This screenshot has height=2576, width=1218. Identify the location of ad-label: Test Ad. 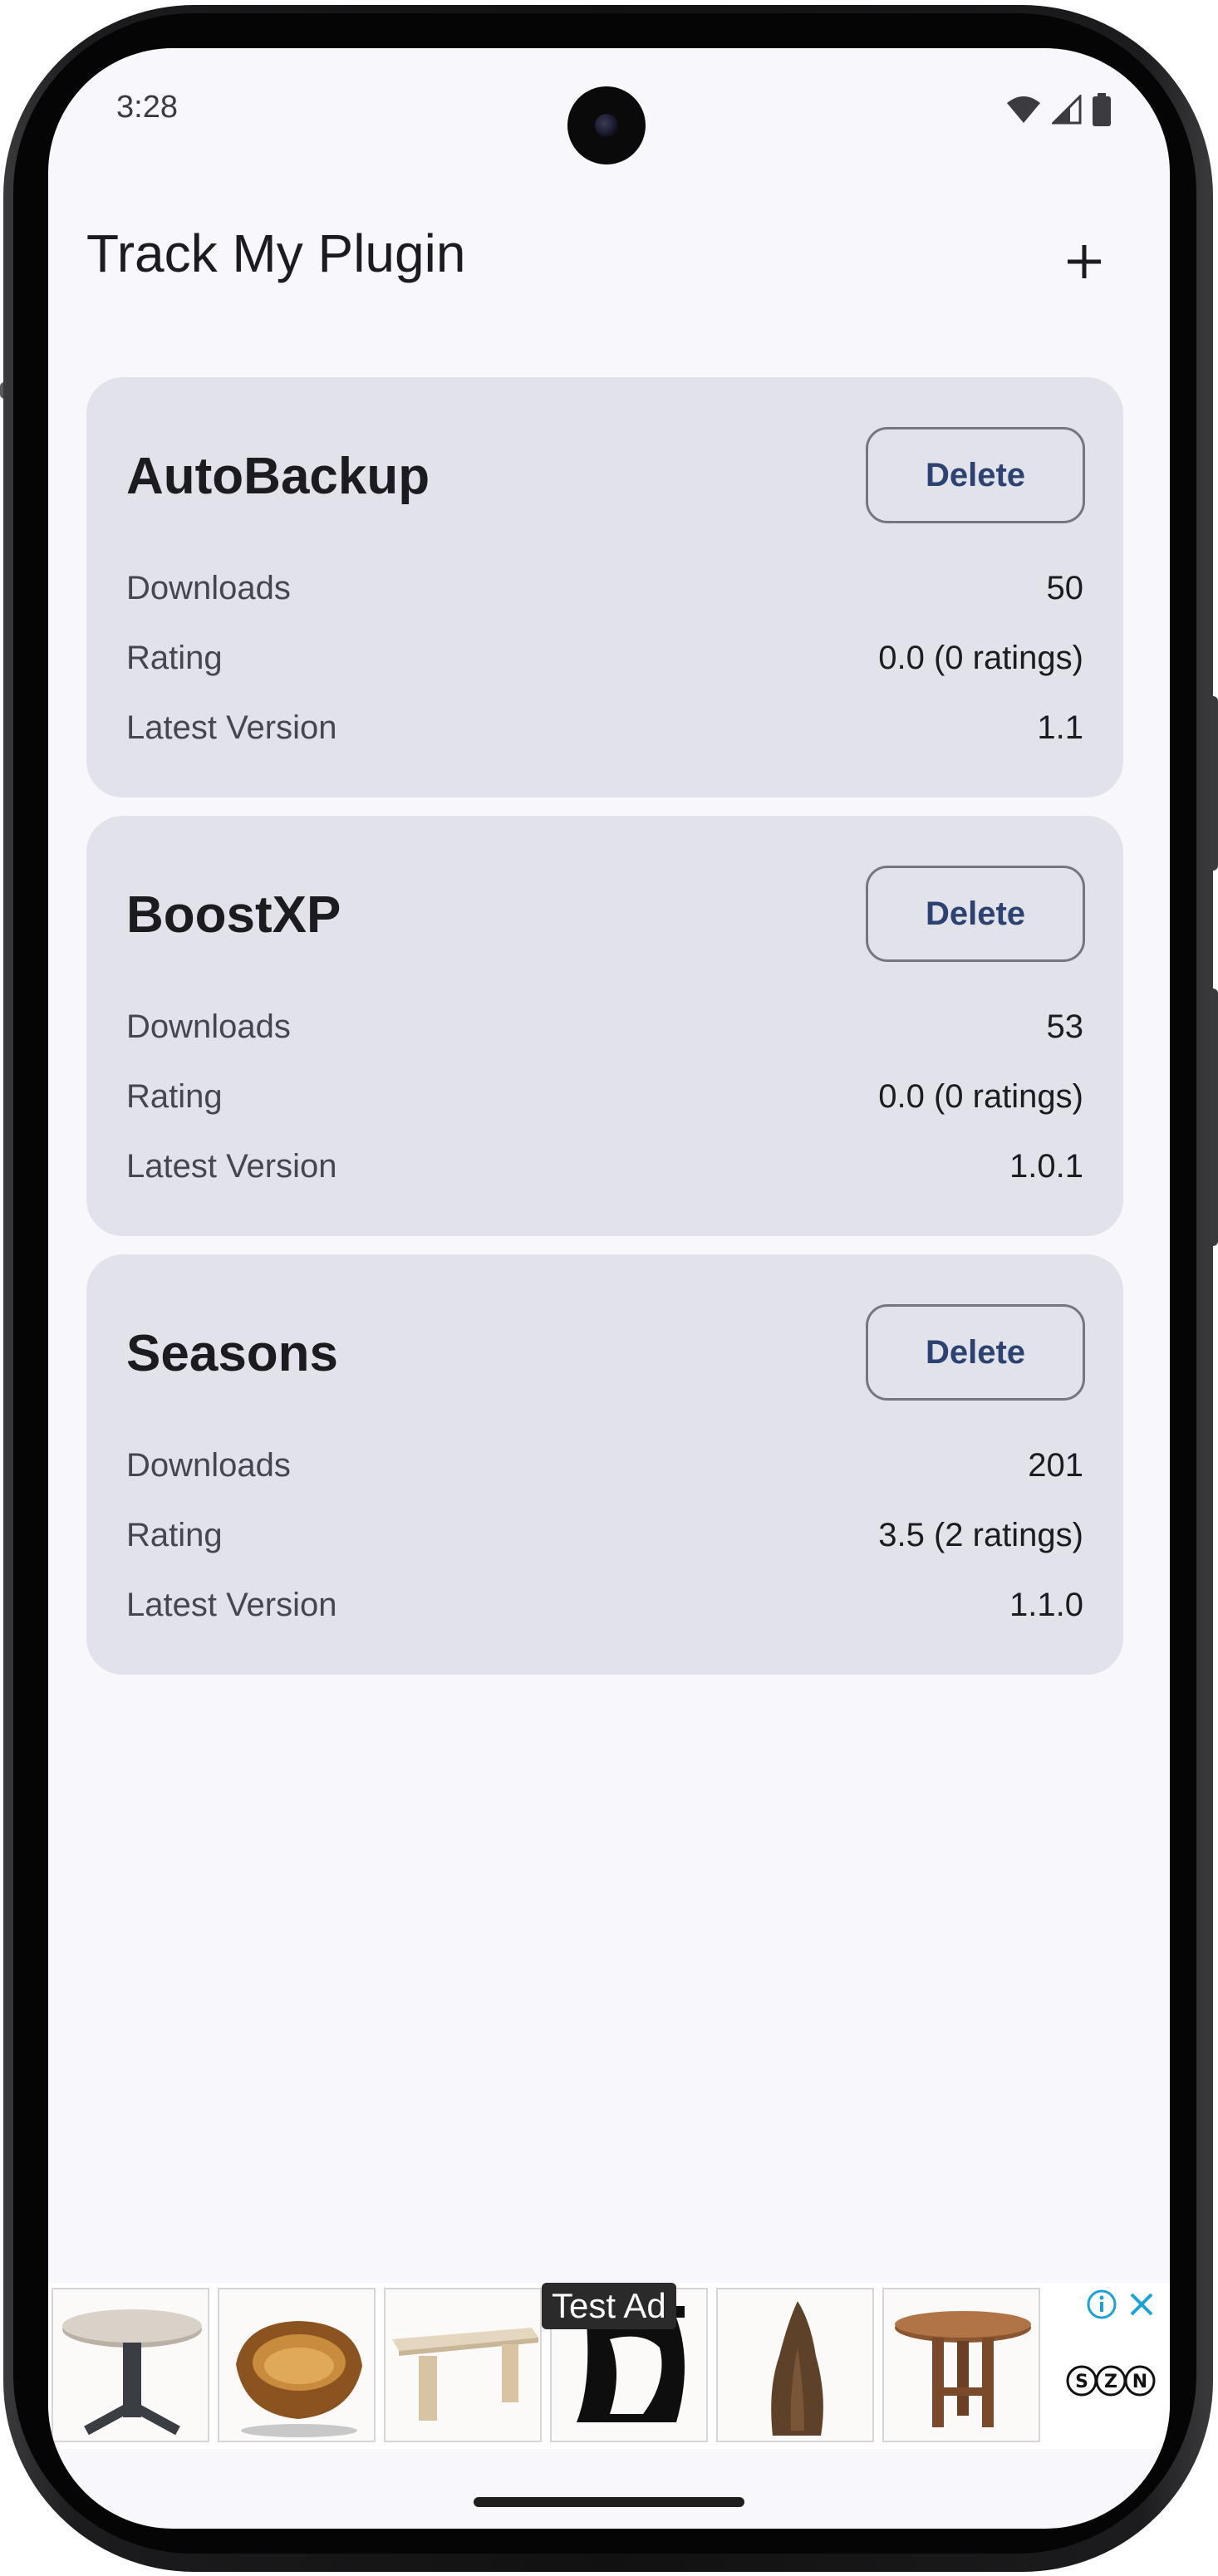
(609, 2306).